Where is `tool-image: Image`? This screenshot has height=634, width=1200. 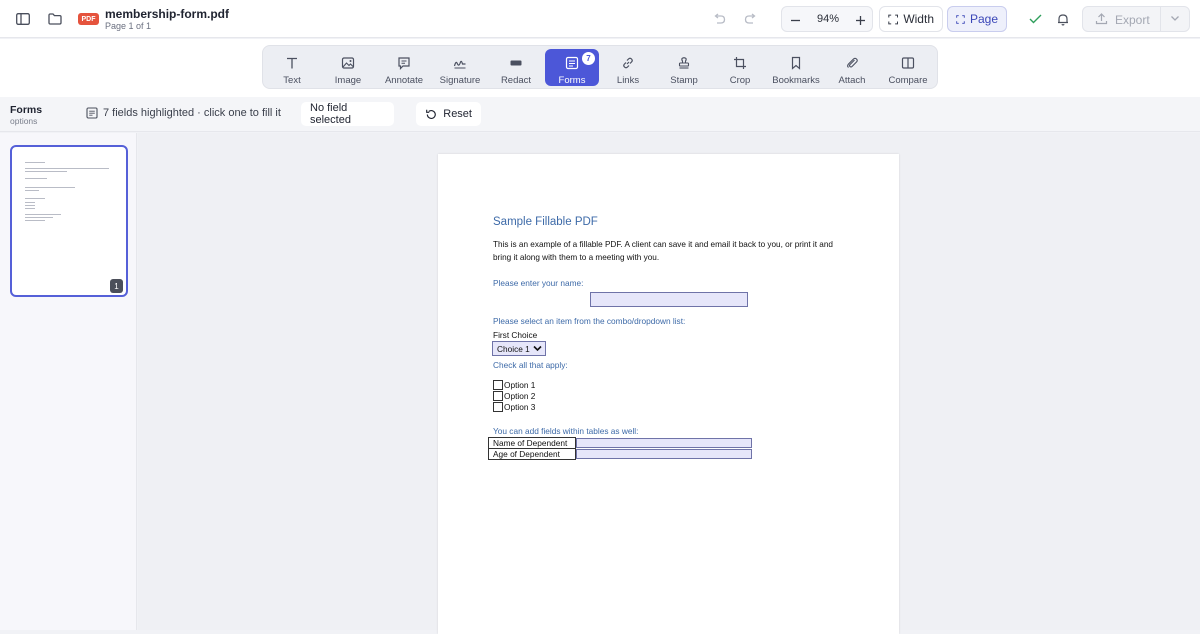
tool-image: Image is located at coordinates (348, 67).